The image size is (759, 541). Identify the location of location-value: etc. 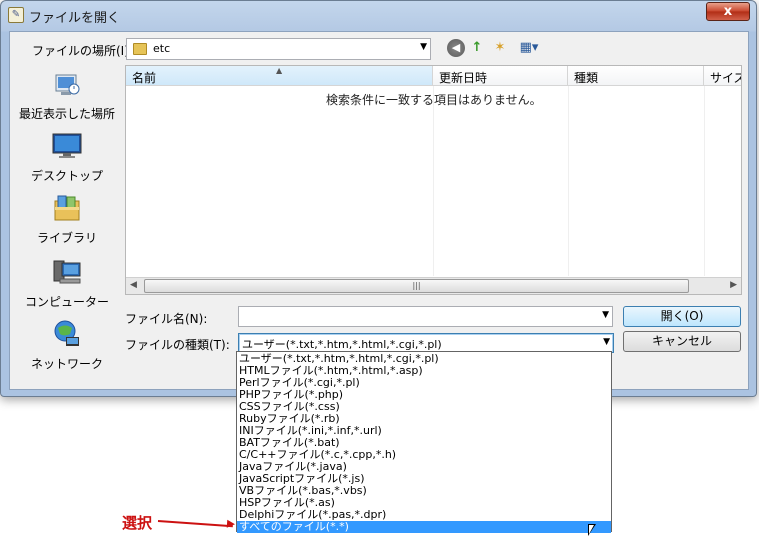
(162, 48).